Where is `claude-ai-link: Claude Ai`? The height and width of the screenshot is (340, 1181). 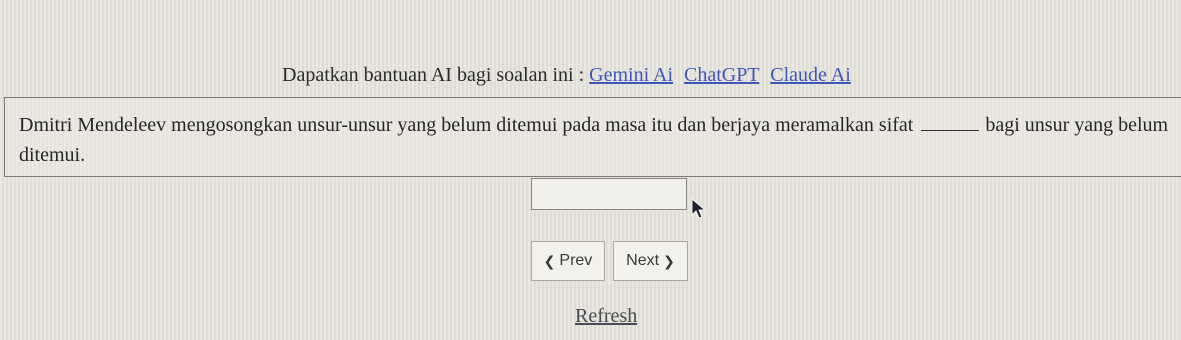
claude-ai-link: Claude Ai is located at coordinates (810, 75).